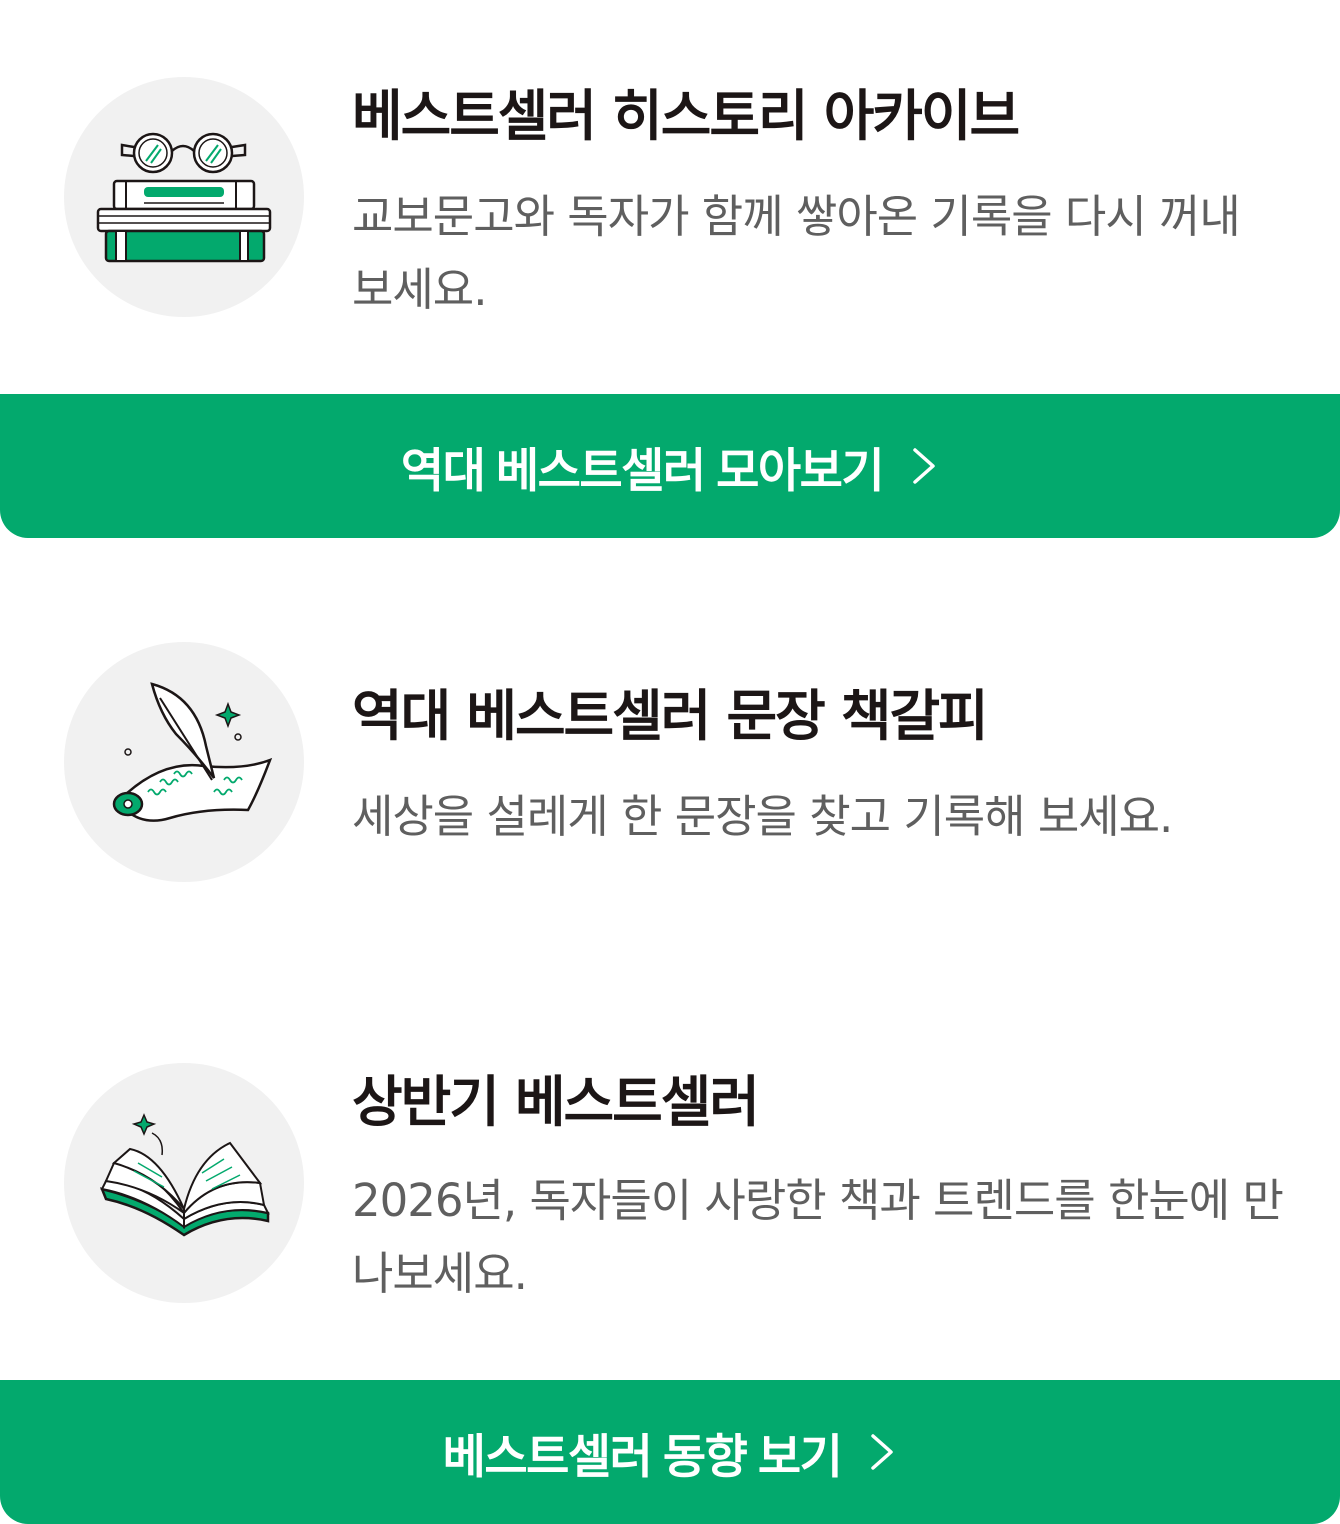 The image size is (1340, 1524). I want to click on view-bestseller-trends-button: 베스트셀러 동향 보기, so click(670, 1452).